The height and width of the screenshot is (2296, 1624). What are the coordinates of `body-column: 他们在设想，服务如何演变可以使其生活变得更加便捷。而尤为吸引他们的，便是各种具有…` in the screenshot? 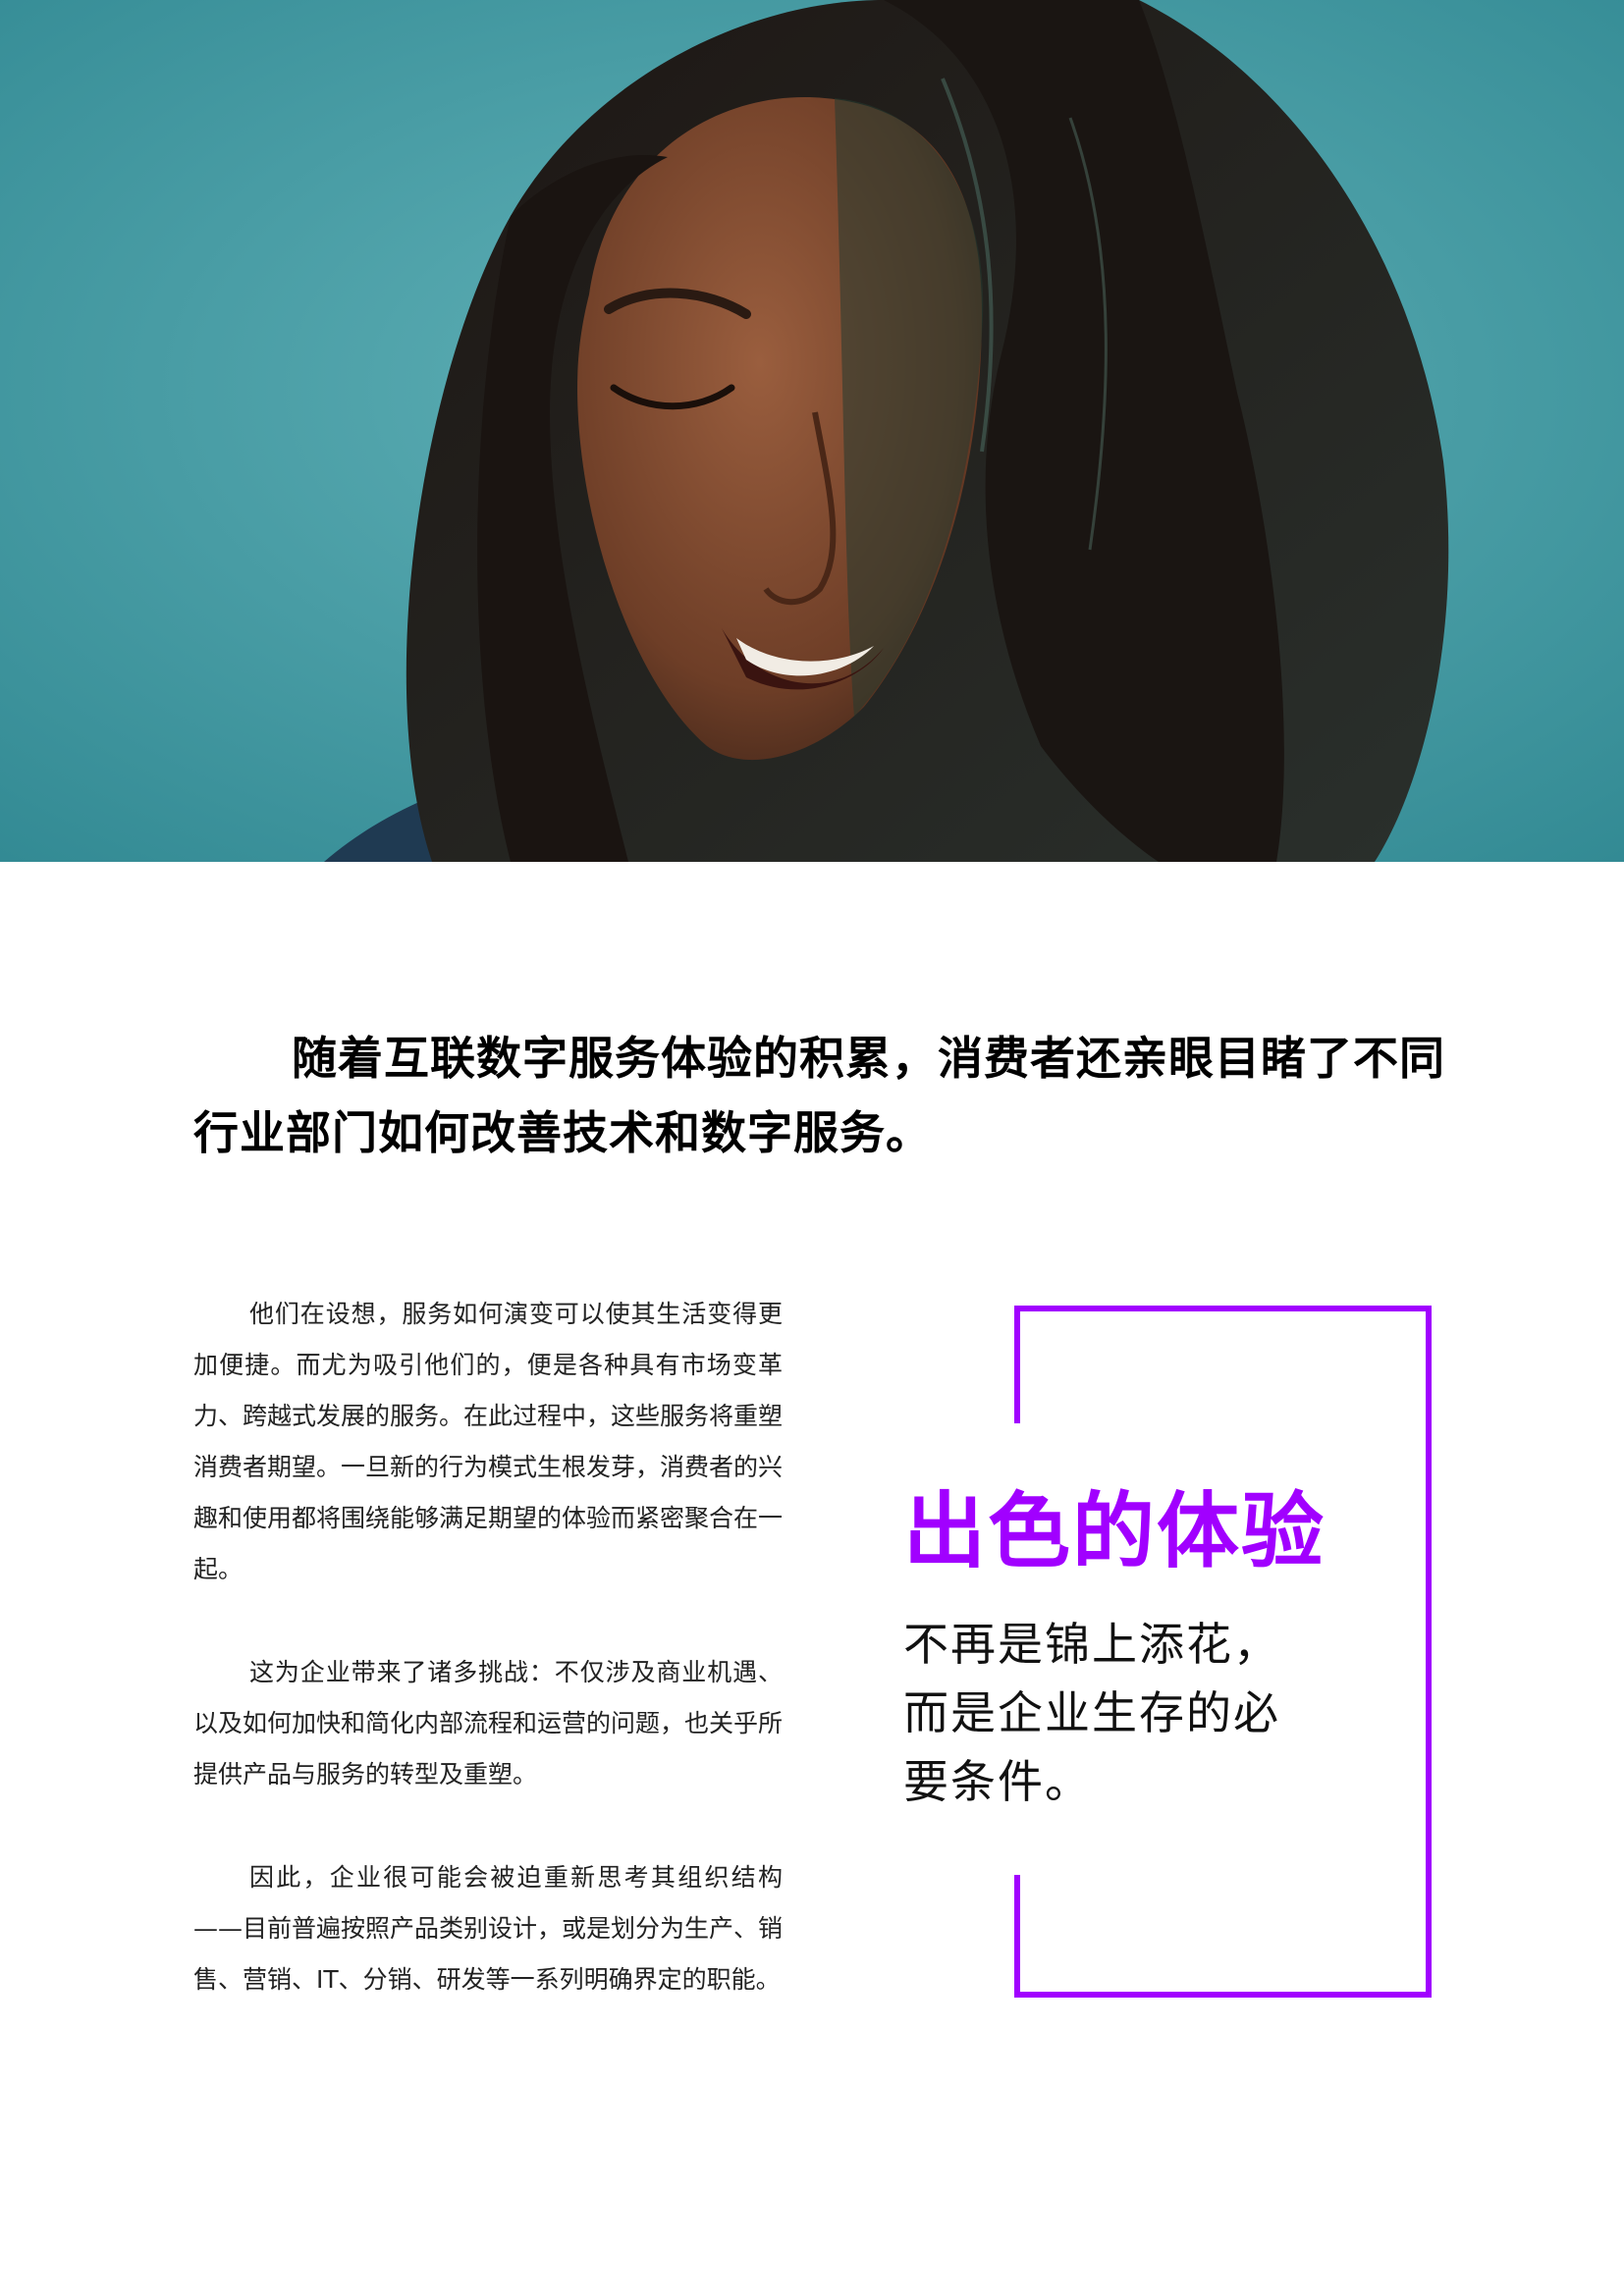 It's located at (488, 1673).